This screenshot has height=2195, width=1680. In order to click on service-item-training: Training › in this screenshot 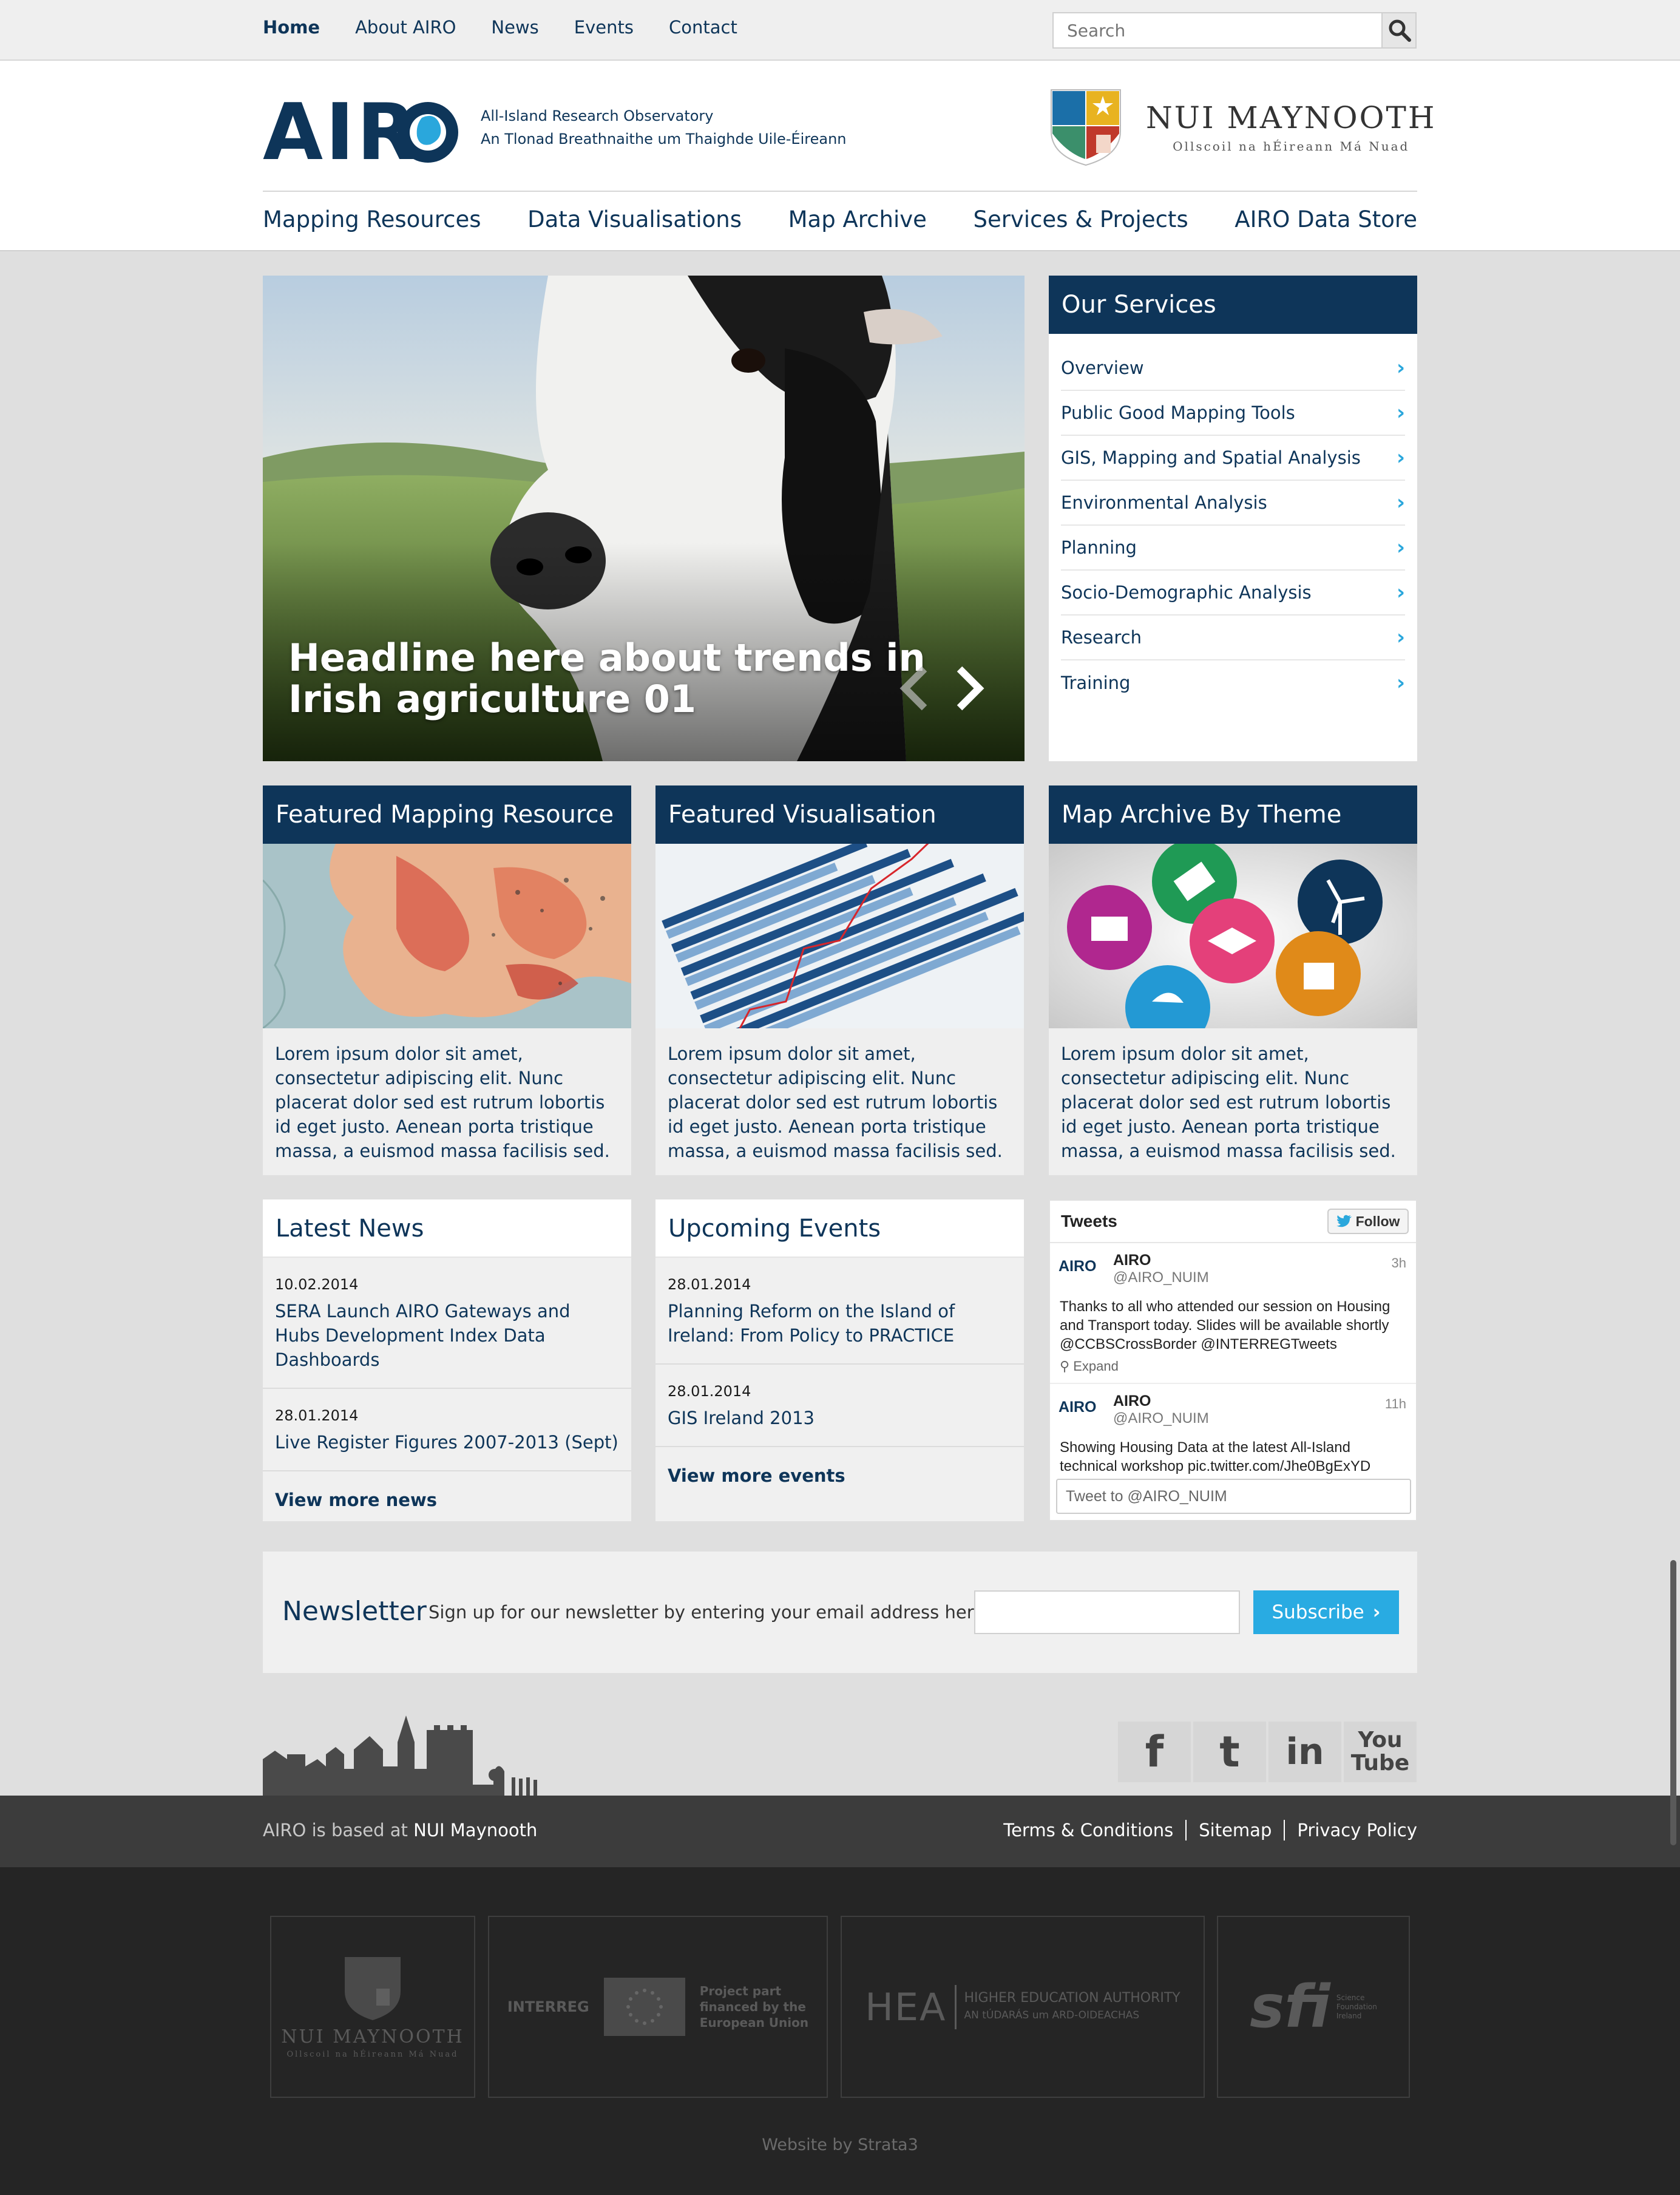, I will do `click(1233, 683)`.